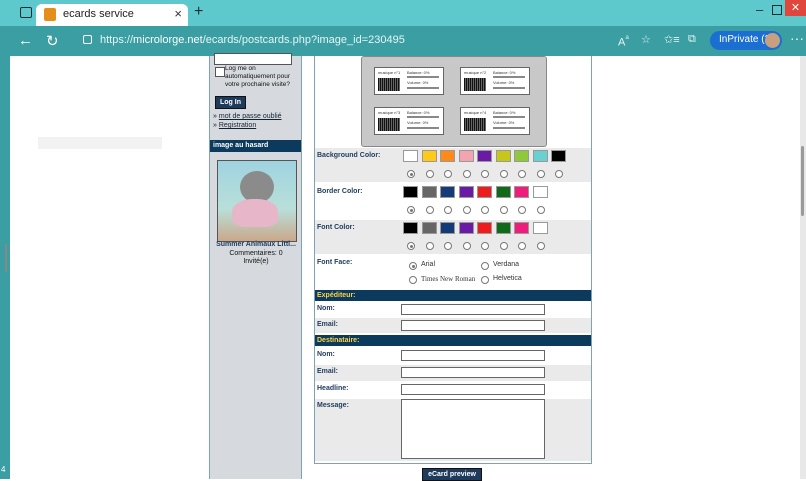 Image resolution: width=806 pixels, height=481 pixels. What do you see at coordinates (255, 146) in the screenshot?
I see `random-image-header: image au hasard` at bounding box center [255, 146].